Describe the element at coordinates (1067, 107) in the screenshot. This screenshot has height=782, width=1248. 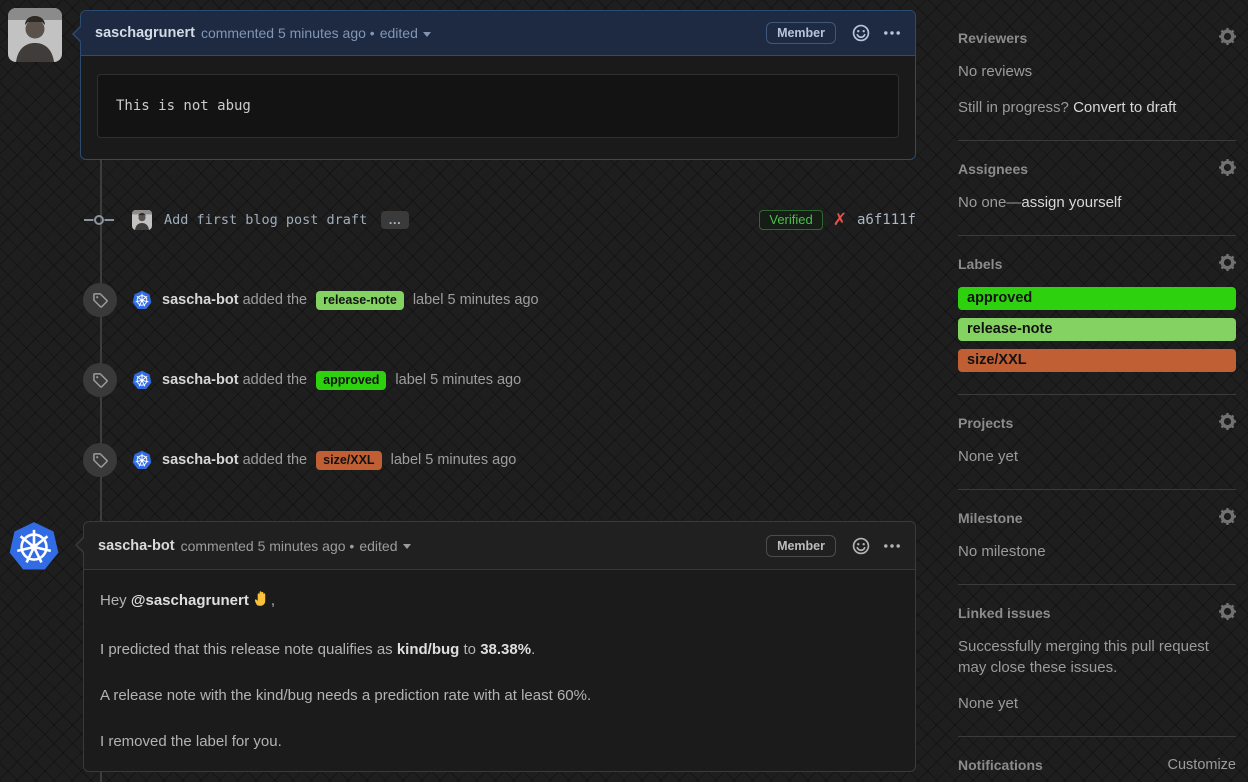
I see `draft-hint: Still in progress? Convert to draft` at that location.